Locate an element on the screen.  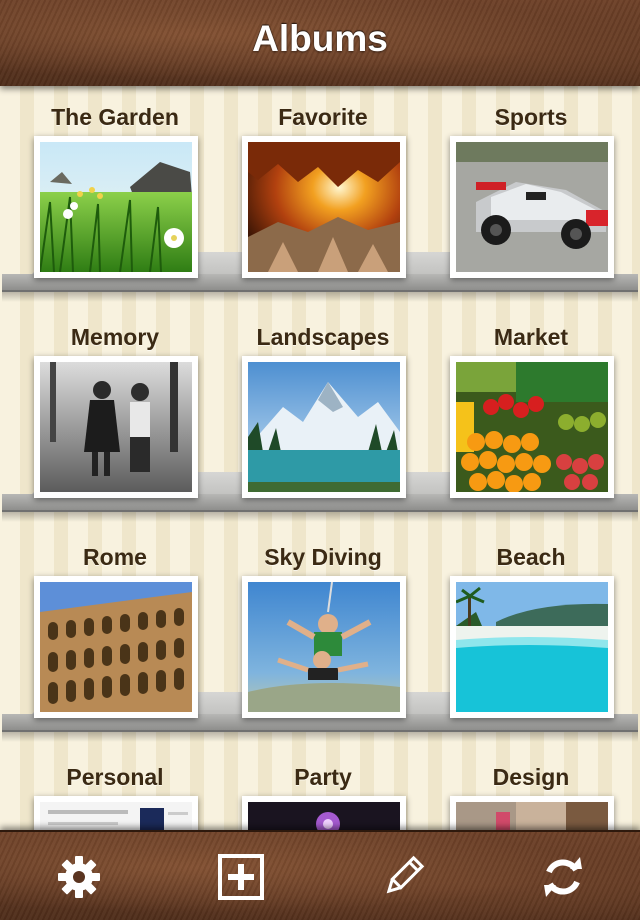
header-bar: Albums is located at coordinates (320, 43).